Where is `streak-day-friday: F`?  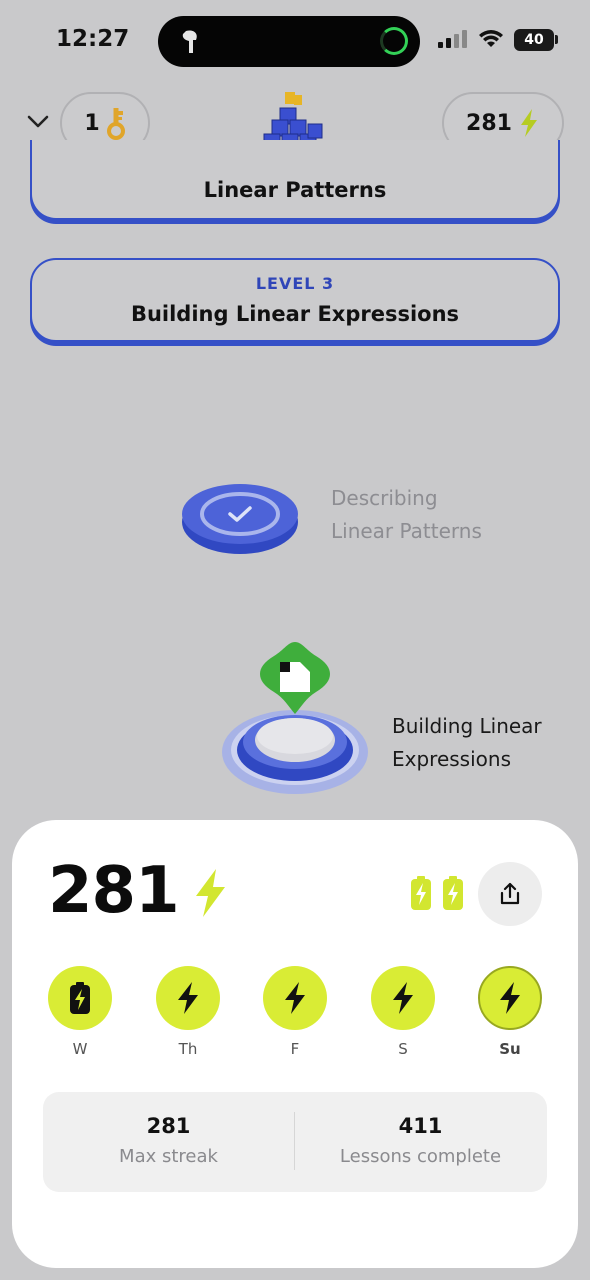
streak-day-friday: F is located at coordinates (295, 1012).